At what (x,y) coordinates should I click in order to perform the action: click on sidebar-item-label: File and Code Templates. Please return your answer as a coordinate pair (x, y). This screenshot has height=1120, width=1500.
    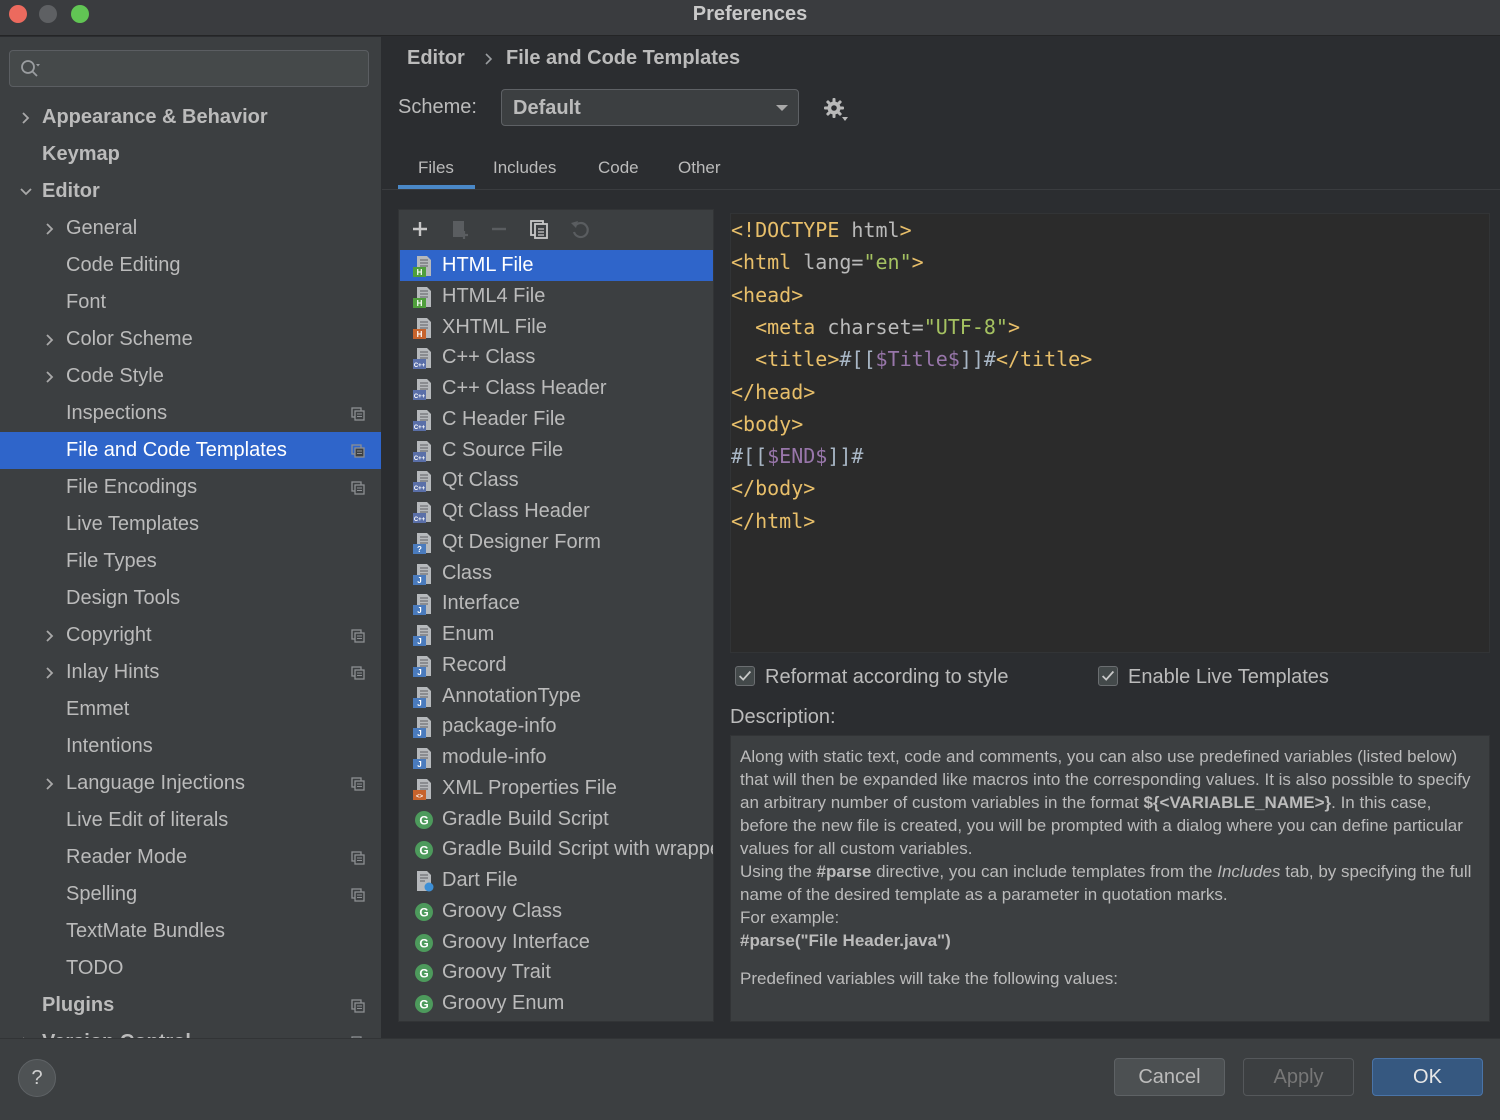
    Looking at the image, I should click on (176, 450).